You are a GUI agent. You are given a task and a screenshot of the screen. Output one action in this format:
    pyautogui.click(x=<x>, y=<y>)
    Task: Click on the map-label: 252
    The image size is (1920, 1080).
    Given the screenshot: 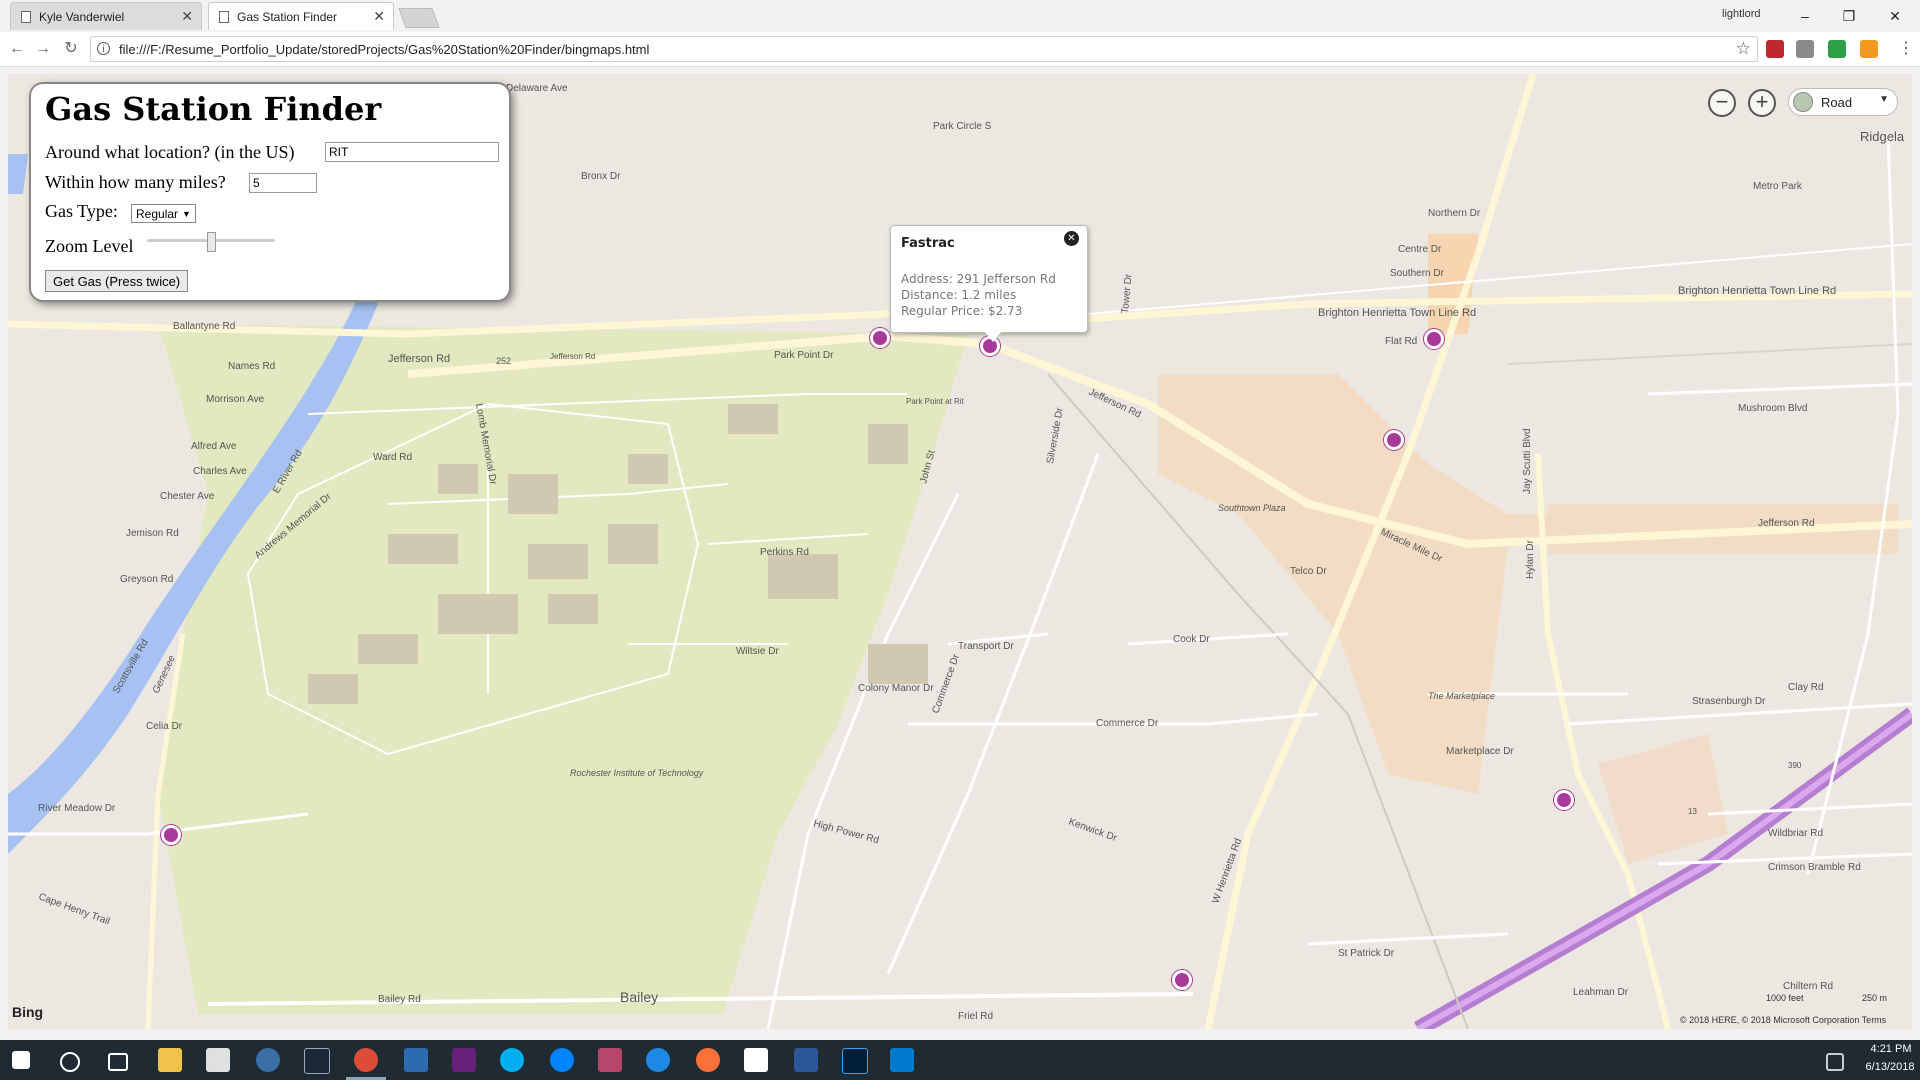 What is the action you would take?
    pyautogui.click(x=503, y=361)
    